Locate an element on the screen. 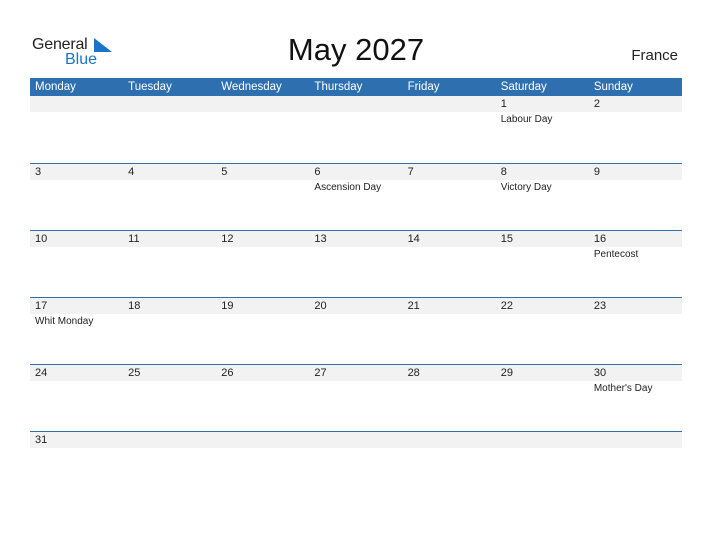  day-number: 22 is located at coordinates (506, 306).